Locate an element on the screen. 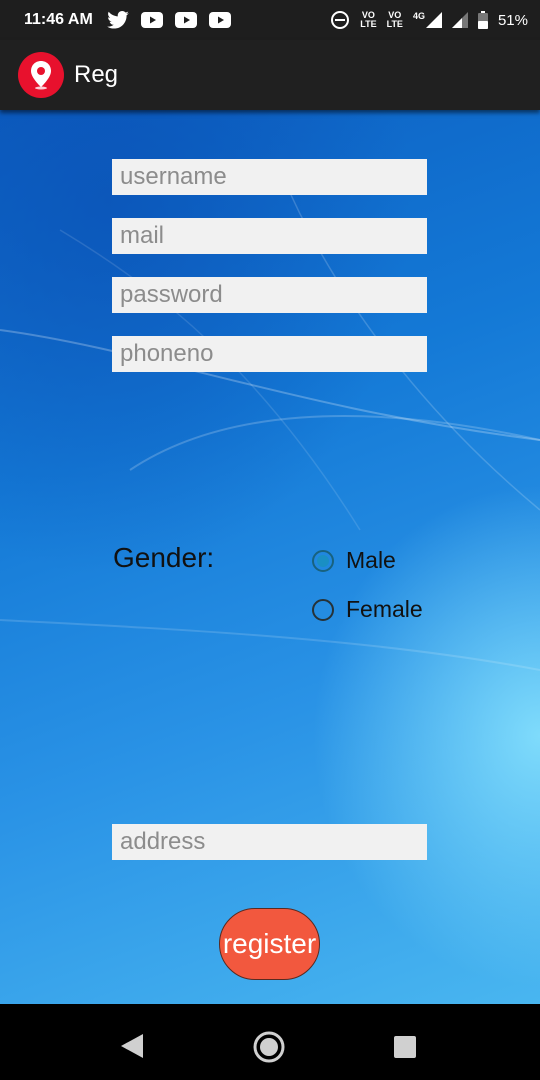 This screenshot has width=540, height=1080. address-field is located at coordinates (269, 842).